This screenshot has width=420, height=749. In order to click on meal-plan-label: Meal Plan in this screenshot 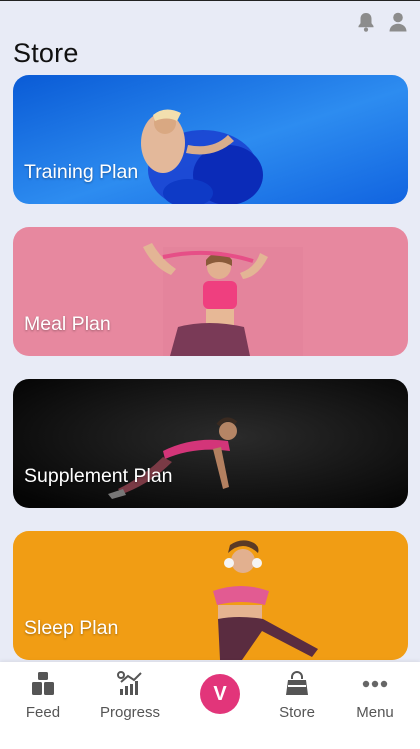, I will do `click(67, 324)`.